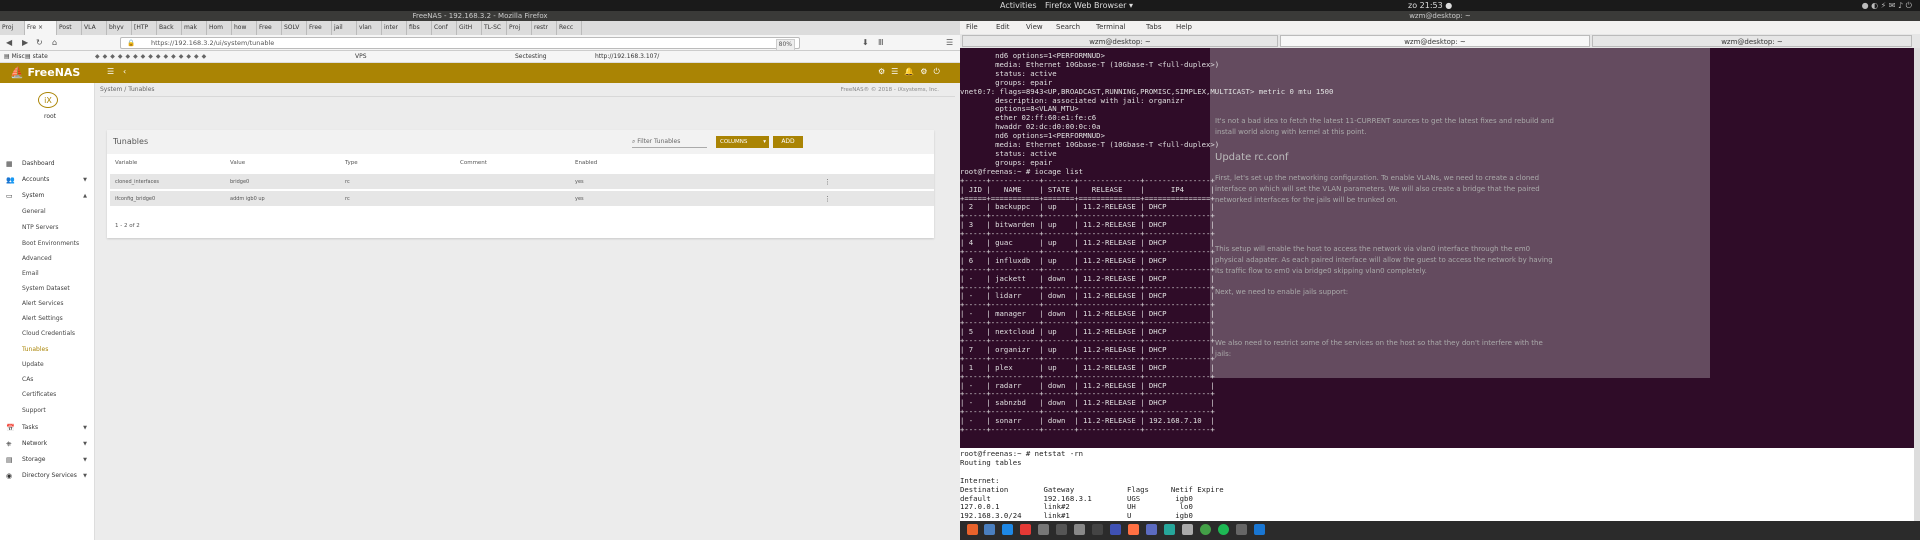 The width and height of the screenshot is (1920, 540). Describe the element at coordinates (544, 28) in the screenshot. I see `browser-tab: restr` at that location.